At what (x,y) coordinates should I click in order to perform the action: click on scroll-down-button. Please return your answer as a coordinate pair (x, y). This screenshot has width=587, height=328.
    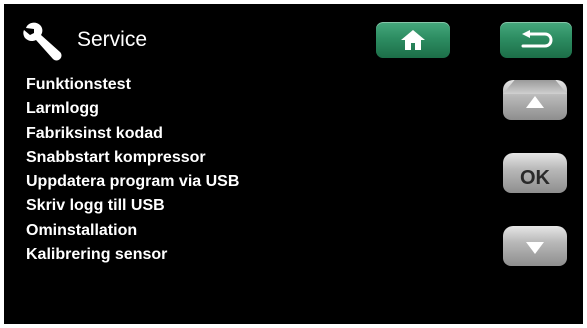
    Looking at the image, I should click on (535, 246).